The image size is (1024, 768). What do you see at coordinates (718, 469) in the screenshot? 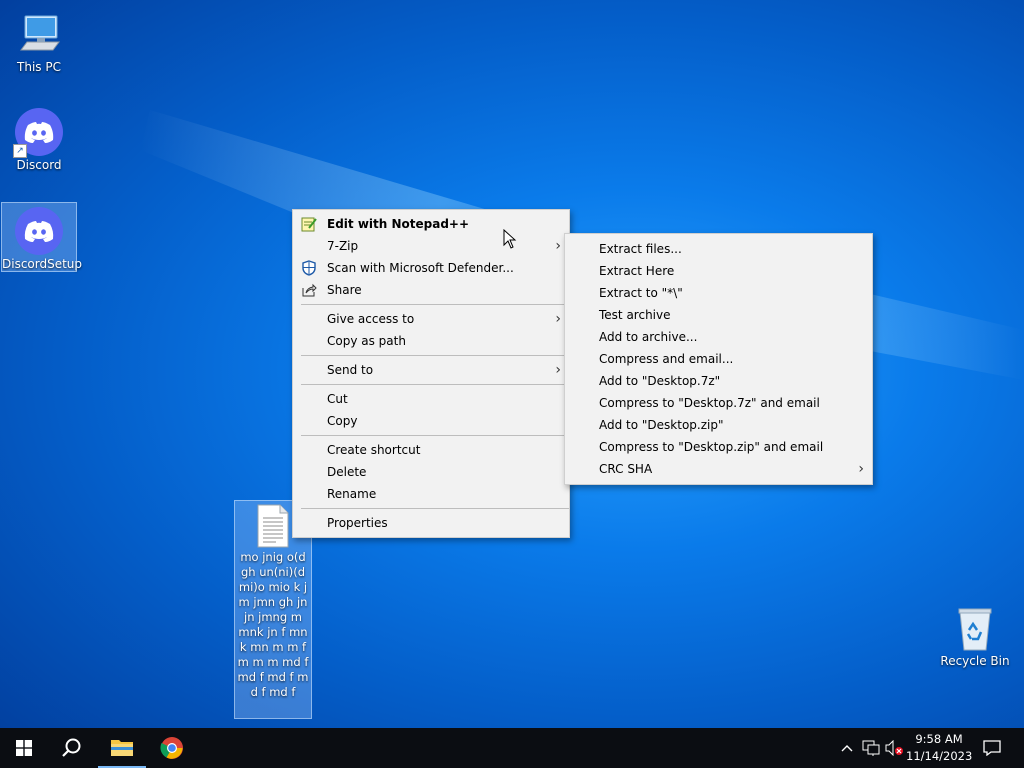
I see `submenu-item-crc-sha: CRC SHA ›` at bounding box center [718, 469].